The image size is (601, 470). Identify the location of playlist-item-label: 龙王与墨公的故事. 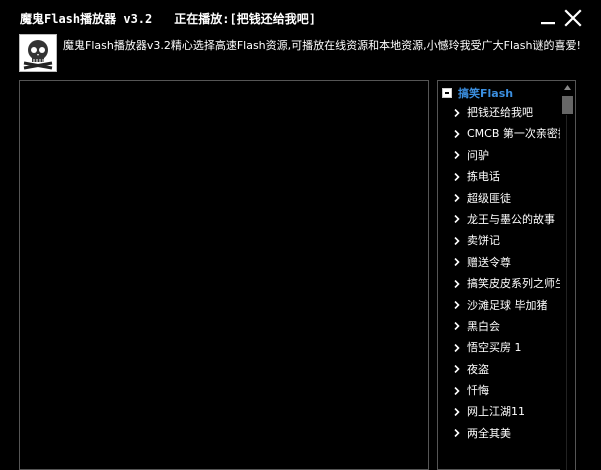
(511, 219).